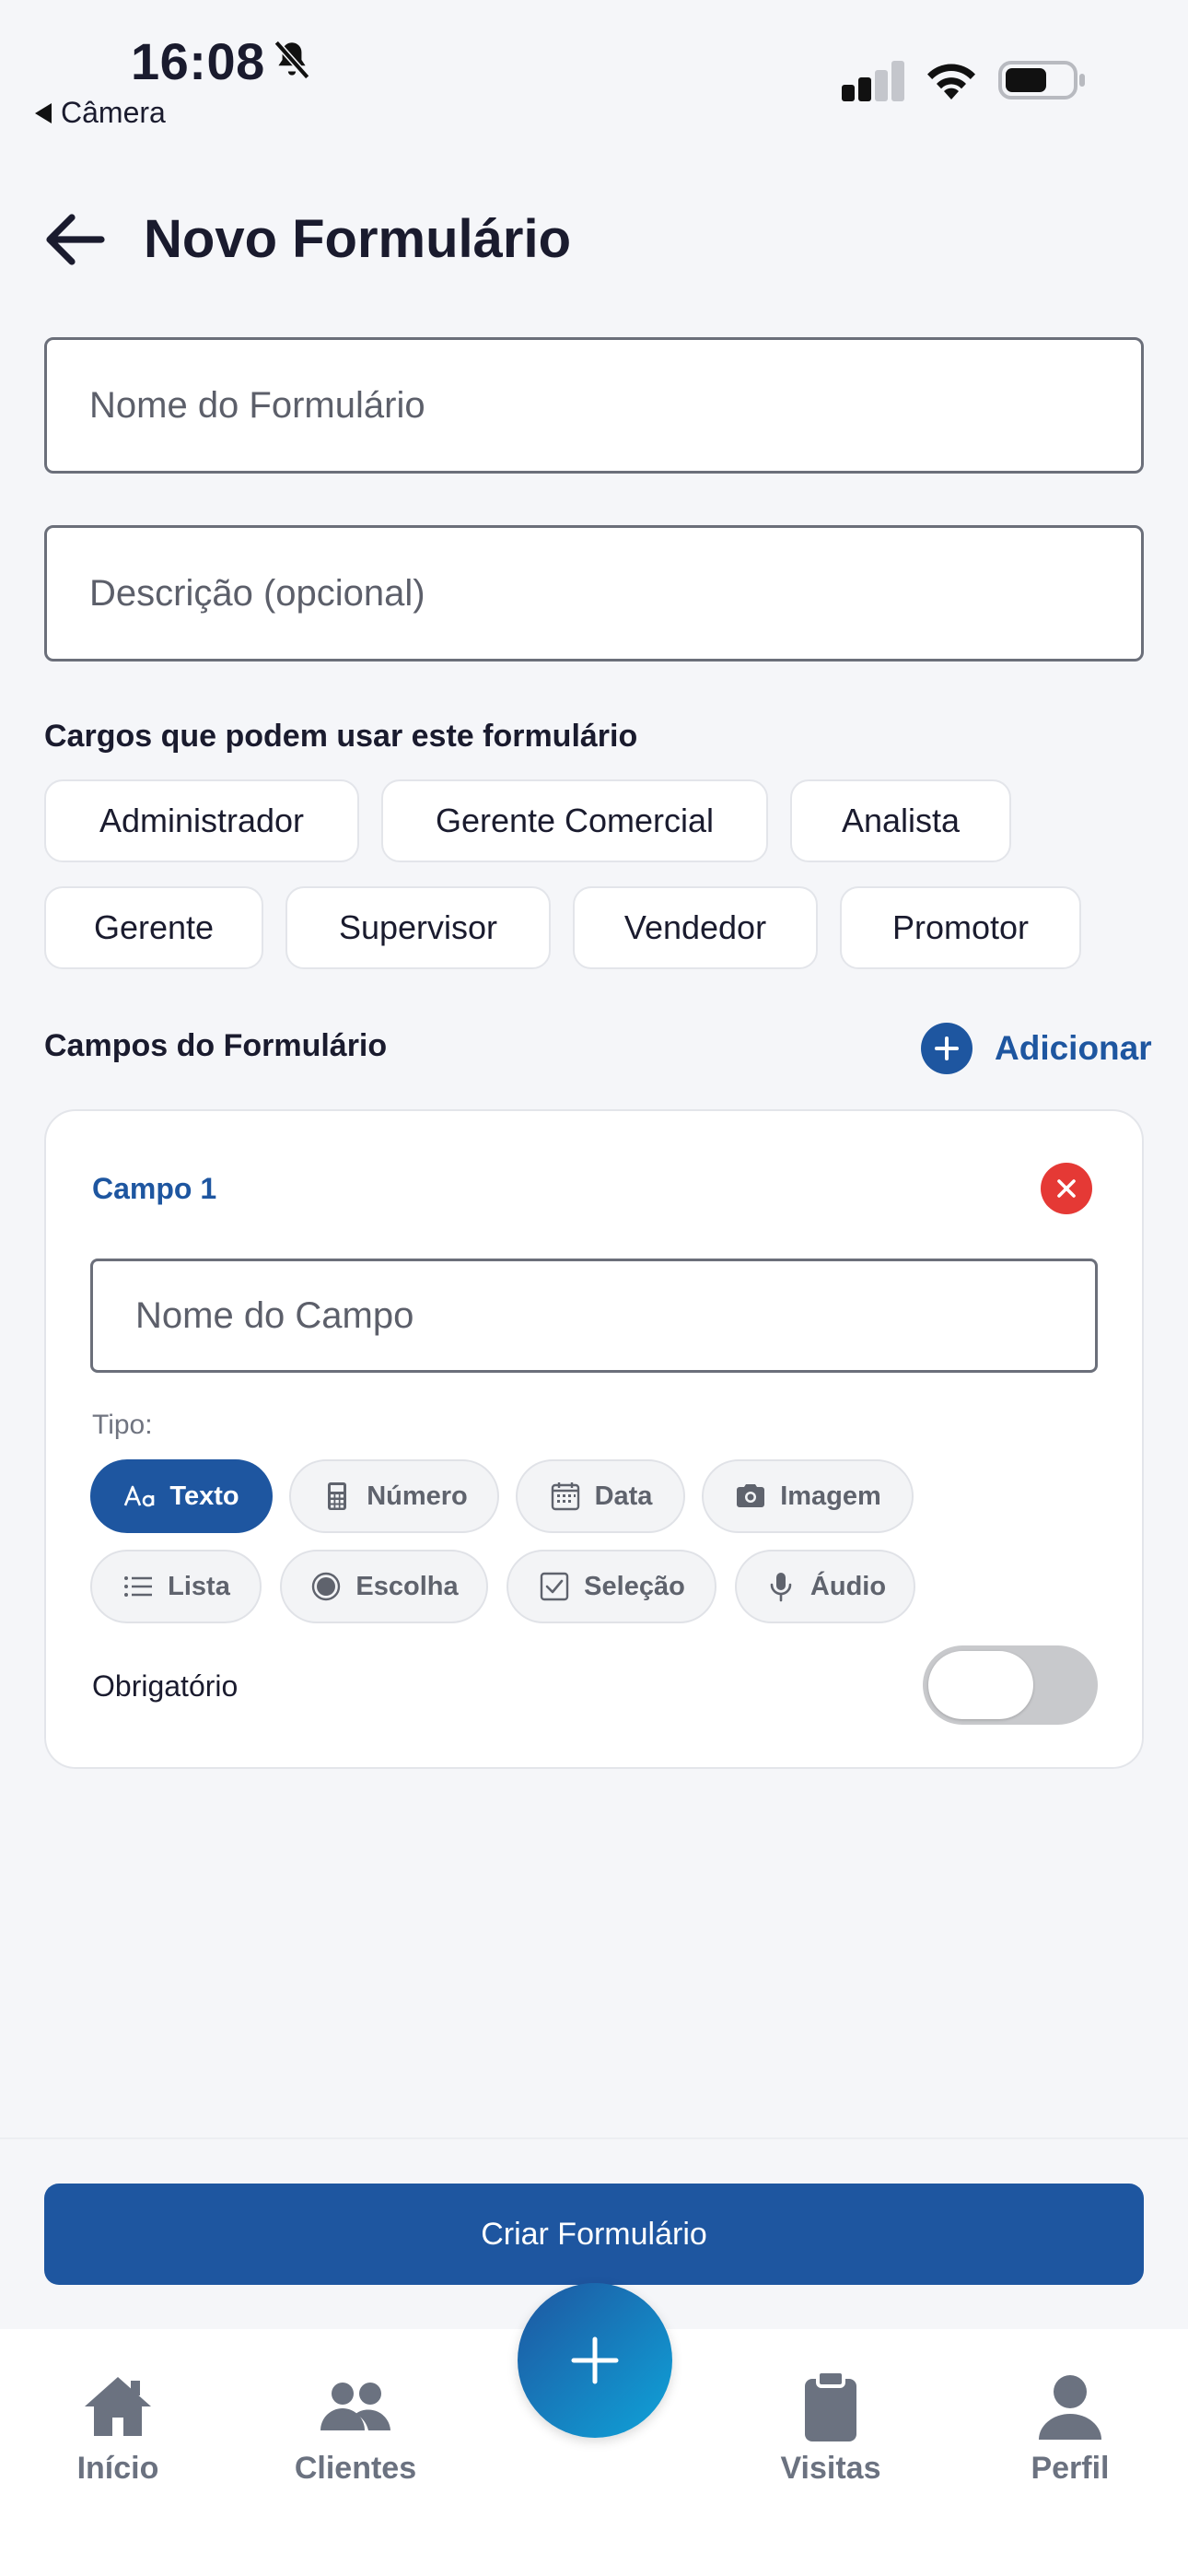  I want to click on nav-label-inicio: Início, so click(117, 2469).